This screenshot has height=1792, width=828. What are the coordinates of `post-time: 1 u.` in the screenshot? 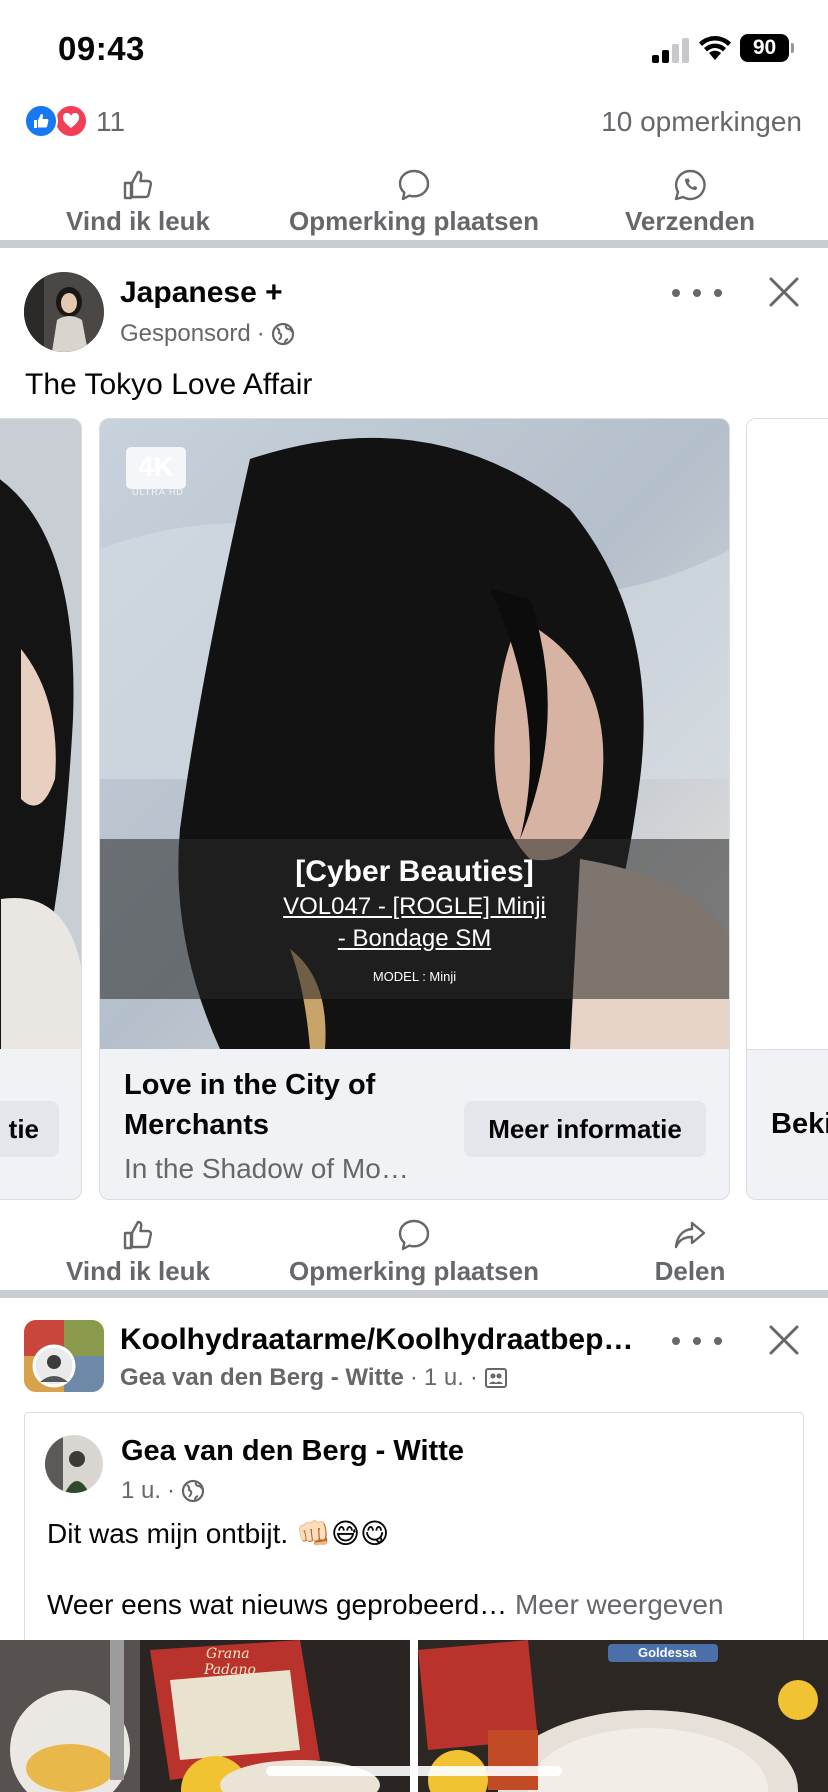 It's located at (444, 1378).